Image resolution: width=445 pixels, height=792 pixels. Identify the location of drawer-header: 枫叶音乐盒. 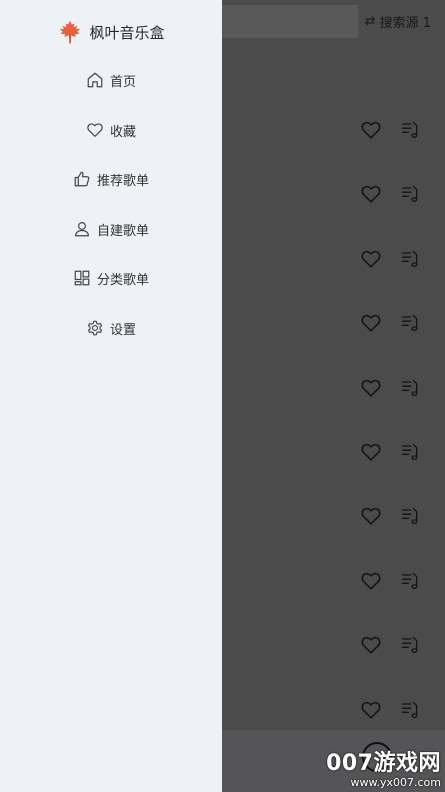
(111, 32).